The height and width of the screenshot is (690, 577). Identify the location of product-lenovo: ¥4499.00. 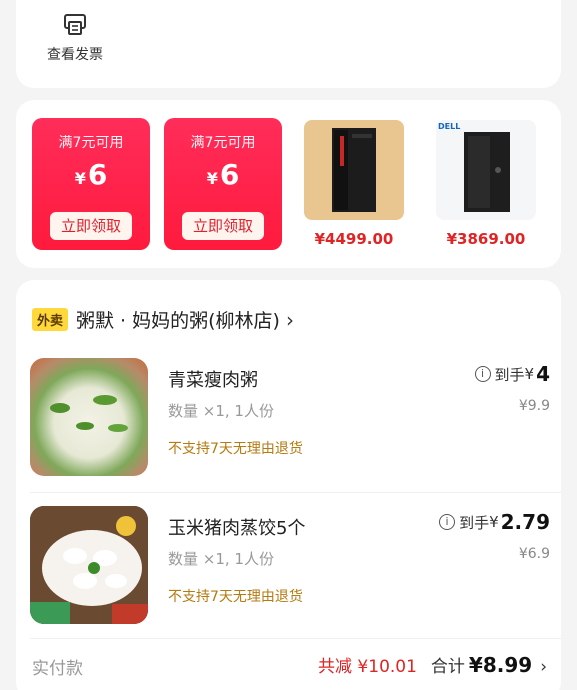
(354, 184).